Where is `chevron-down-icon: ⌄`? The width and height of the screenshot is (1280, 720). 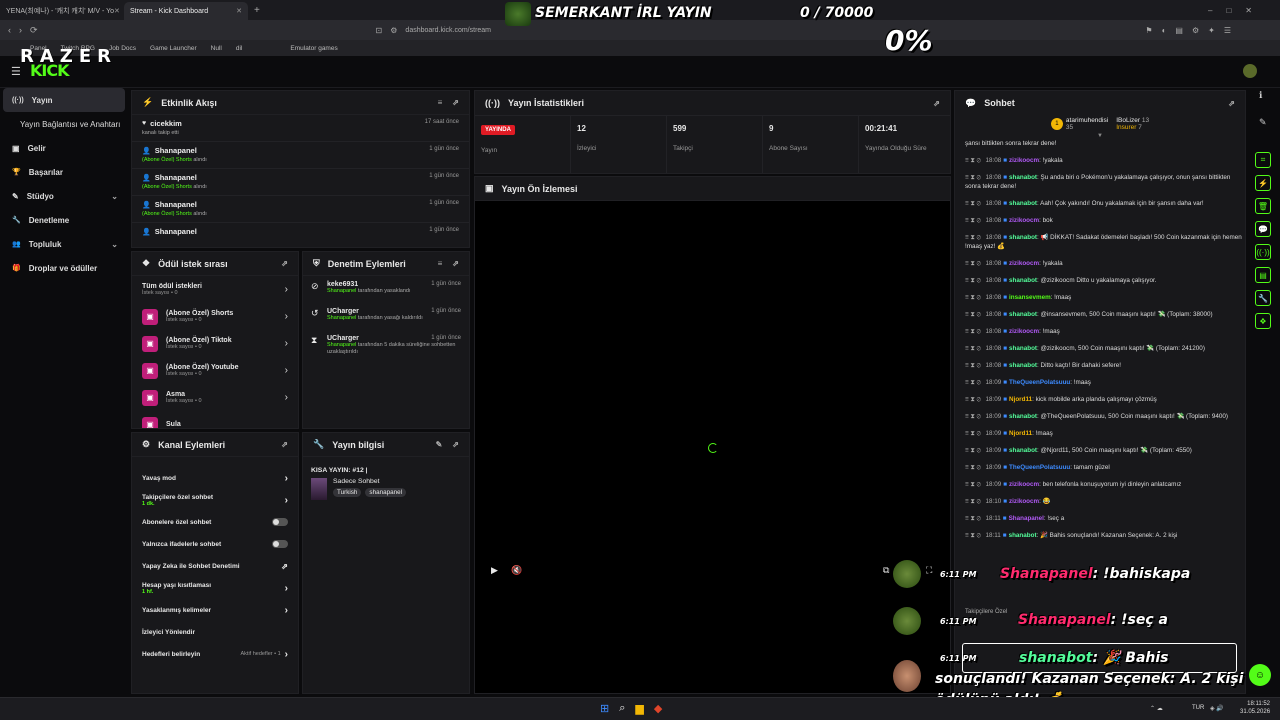
chevron-down-icon: ⌄ is located at coordinates (114, 196).